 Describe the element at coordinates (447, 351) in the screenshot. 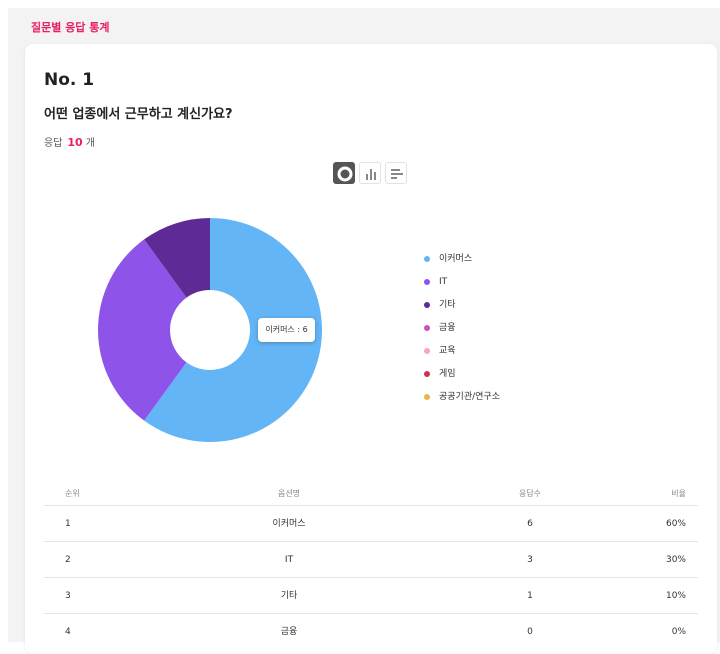

I see `legend-label: 교육` at that location.